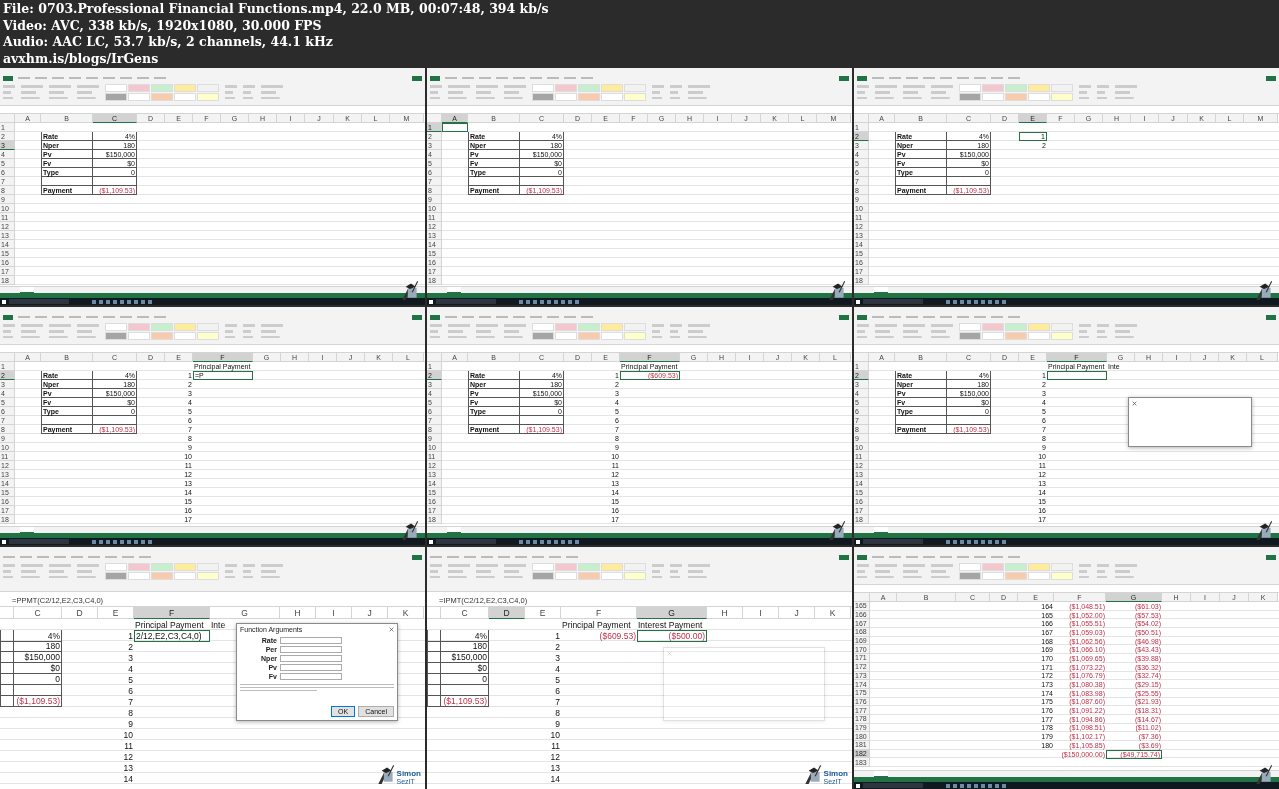 The height and width of the screenshot is (789, 1279). What do you see at coordinates (163, 25) in the screenshot?
I see `file-info-line: Video: AVC, 338 kb/s, 1920x1080, 30.000 FPS` at bounding box center [163, 25].